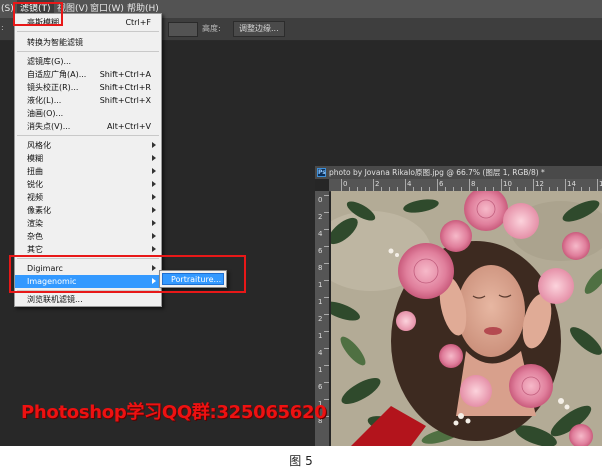 This screenshot has height=472, width=602. Describe the element at coordinates (88, 184) in the screenshot. I see `menu-item-sharpen: 锐化` at that location.